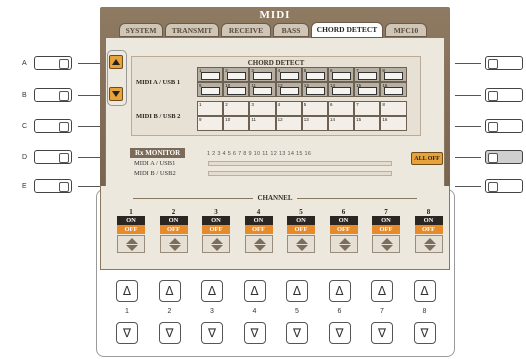 The width and height of the screenshot is (526, 359). Describe the element at coordinates (53, 157) in the screenshot. I see `button-d-key` at that location.